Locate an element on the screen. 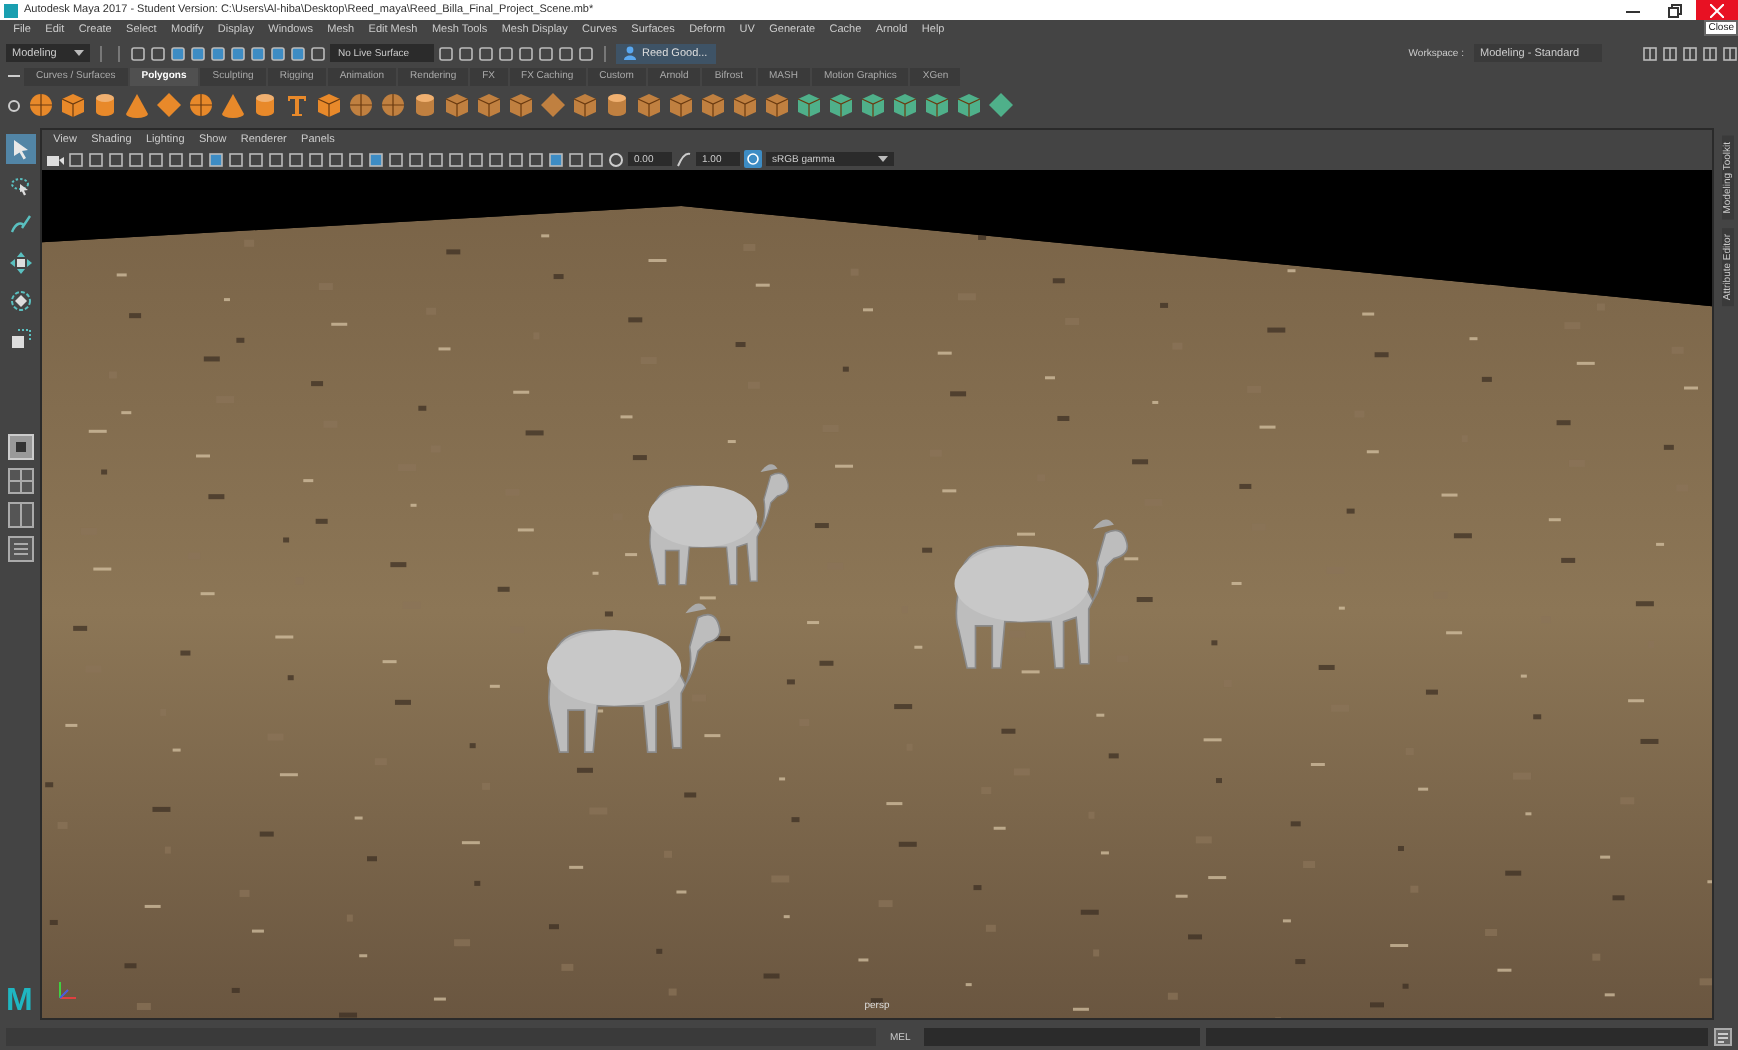  move-tool is located at coordinates (20, 263).